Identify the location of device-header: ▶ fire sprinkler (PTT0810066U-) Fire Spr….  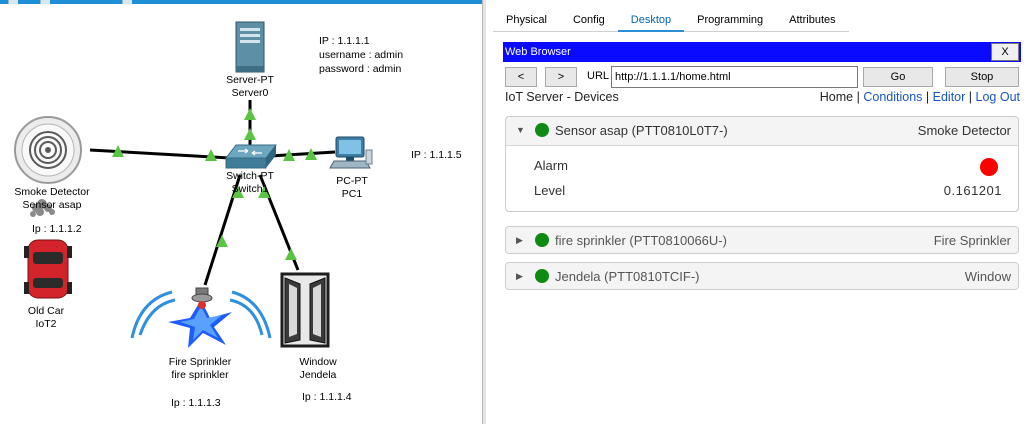
(762, 241).